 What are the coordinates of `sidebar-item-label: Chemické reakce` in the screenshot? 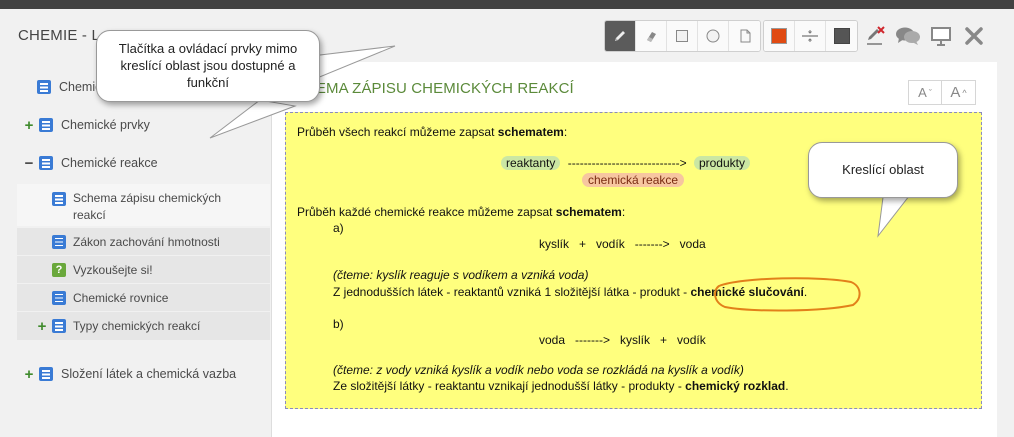 It's located at (109, 163).